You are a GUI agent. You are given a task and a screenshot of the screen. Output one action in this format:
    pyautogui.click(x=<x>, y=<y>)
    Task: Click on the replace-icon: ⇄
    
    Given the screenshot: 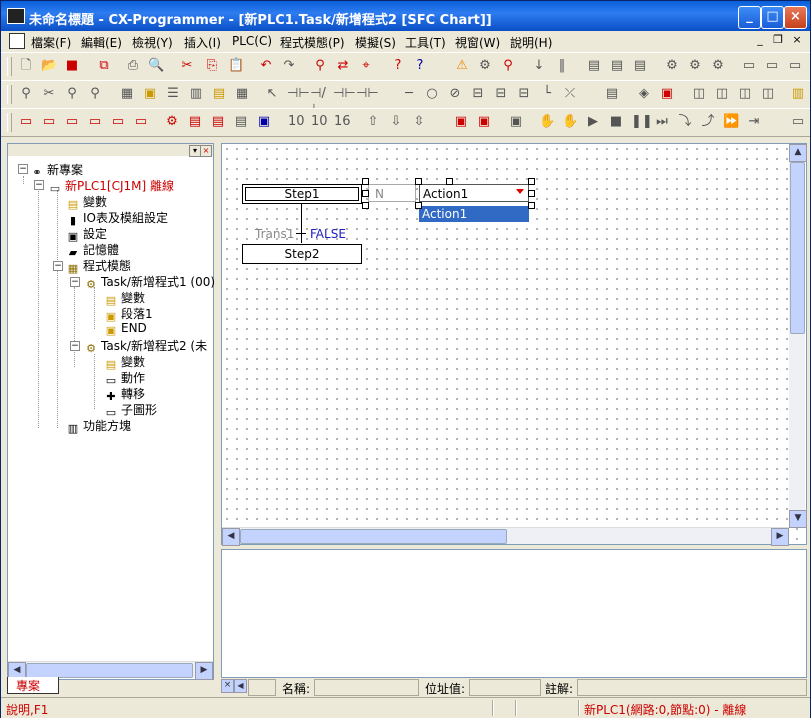 What is the action you would take?
    pyautogui.click(x=343, y=66)
    